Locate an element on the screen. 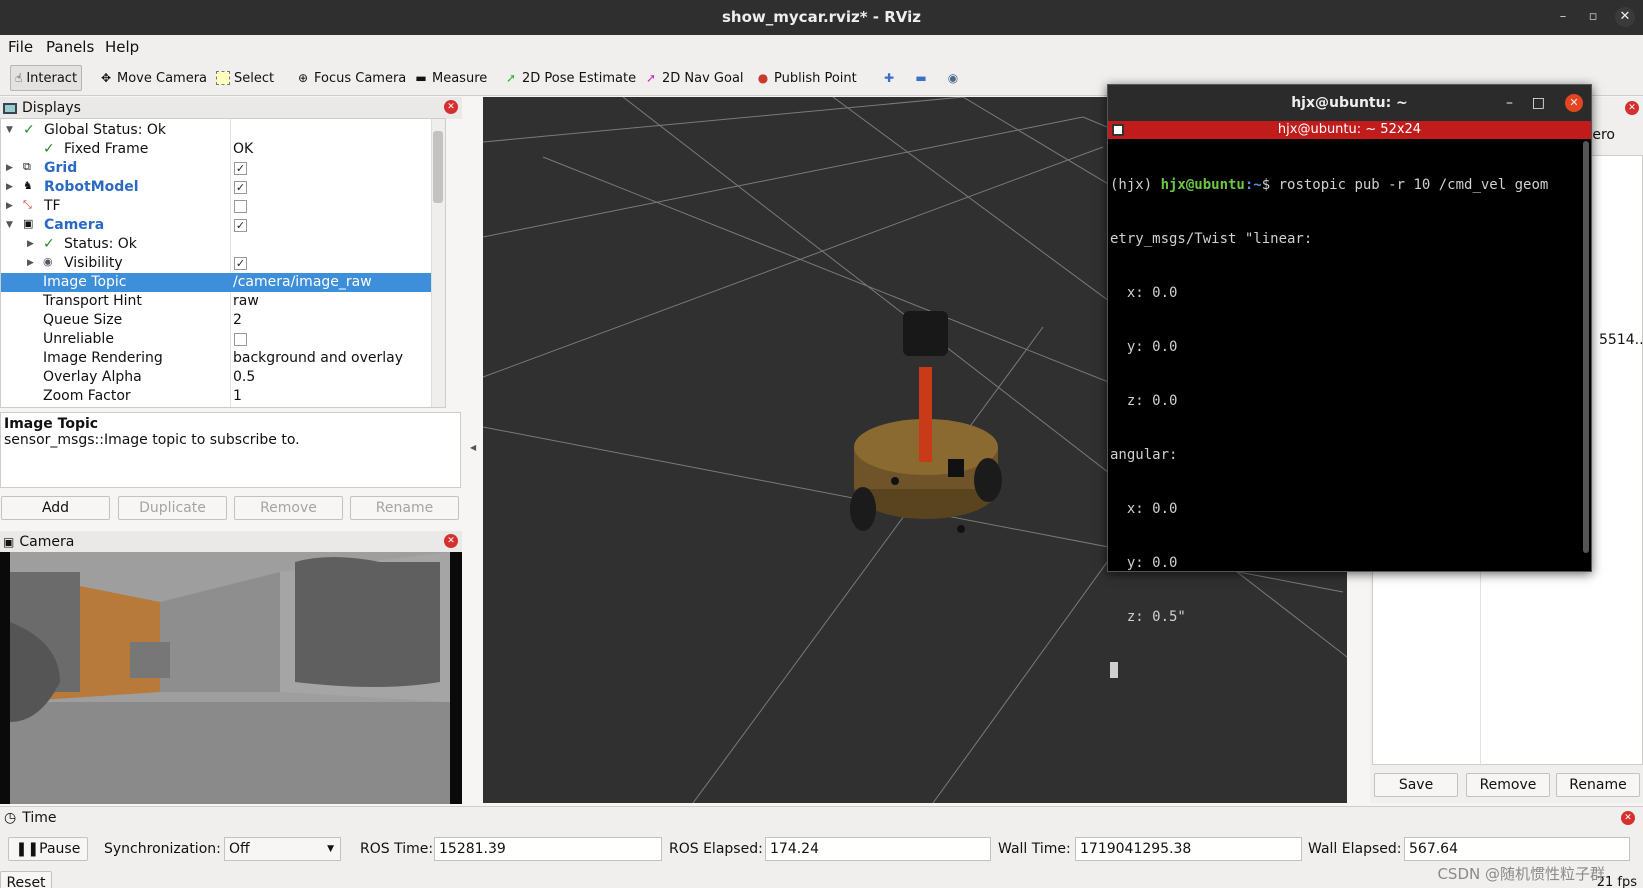 This screenshot has height=888, width=1643. zero-button-label: ero is located at coordinates (1603, 135).